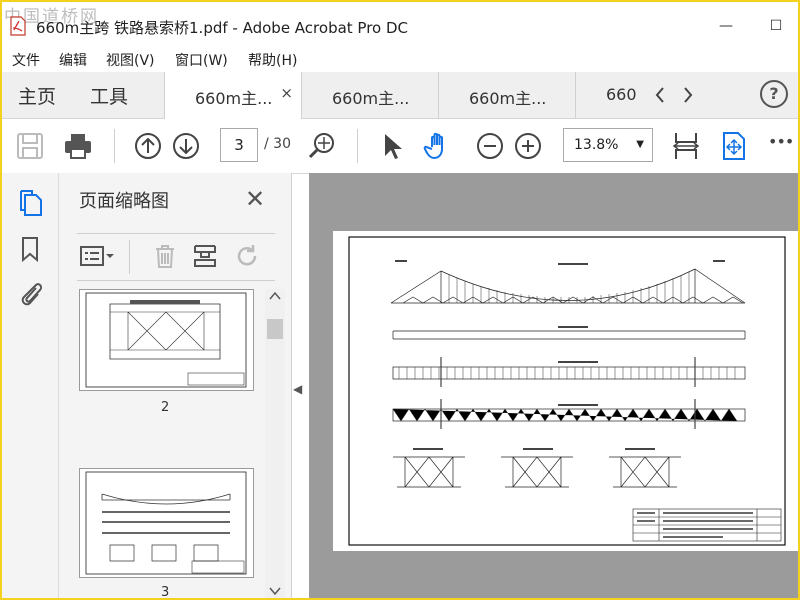 The image size is (800, 600). Describe the element at coordinates (222, 28) in the screenshot. I see `window-title: 660m主跨 铁路悬索桥1.pdf - Adobe Acrobat Pro DC` at that location.